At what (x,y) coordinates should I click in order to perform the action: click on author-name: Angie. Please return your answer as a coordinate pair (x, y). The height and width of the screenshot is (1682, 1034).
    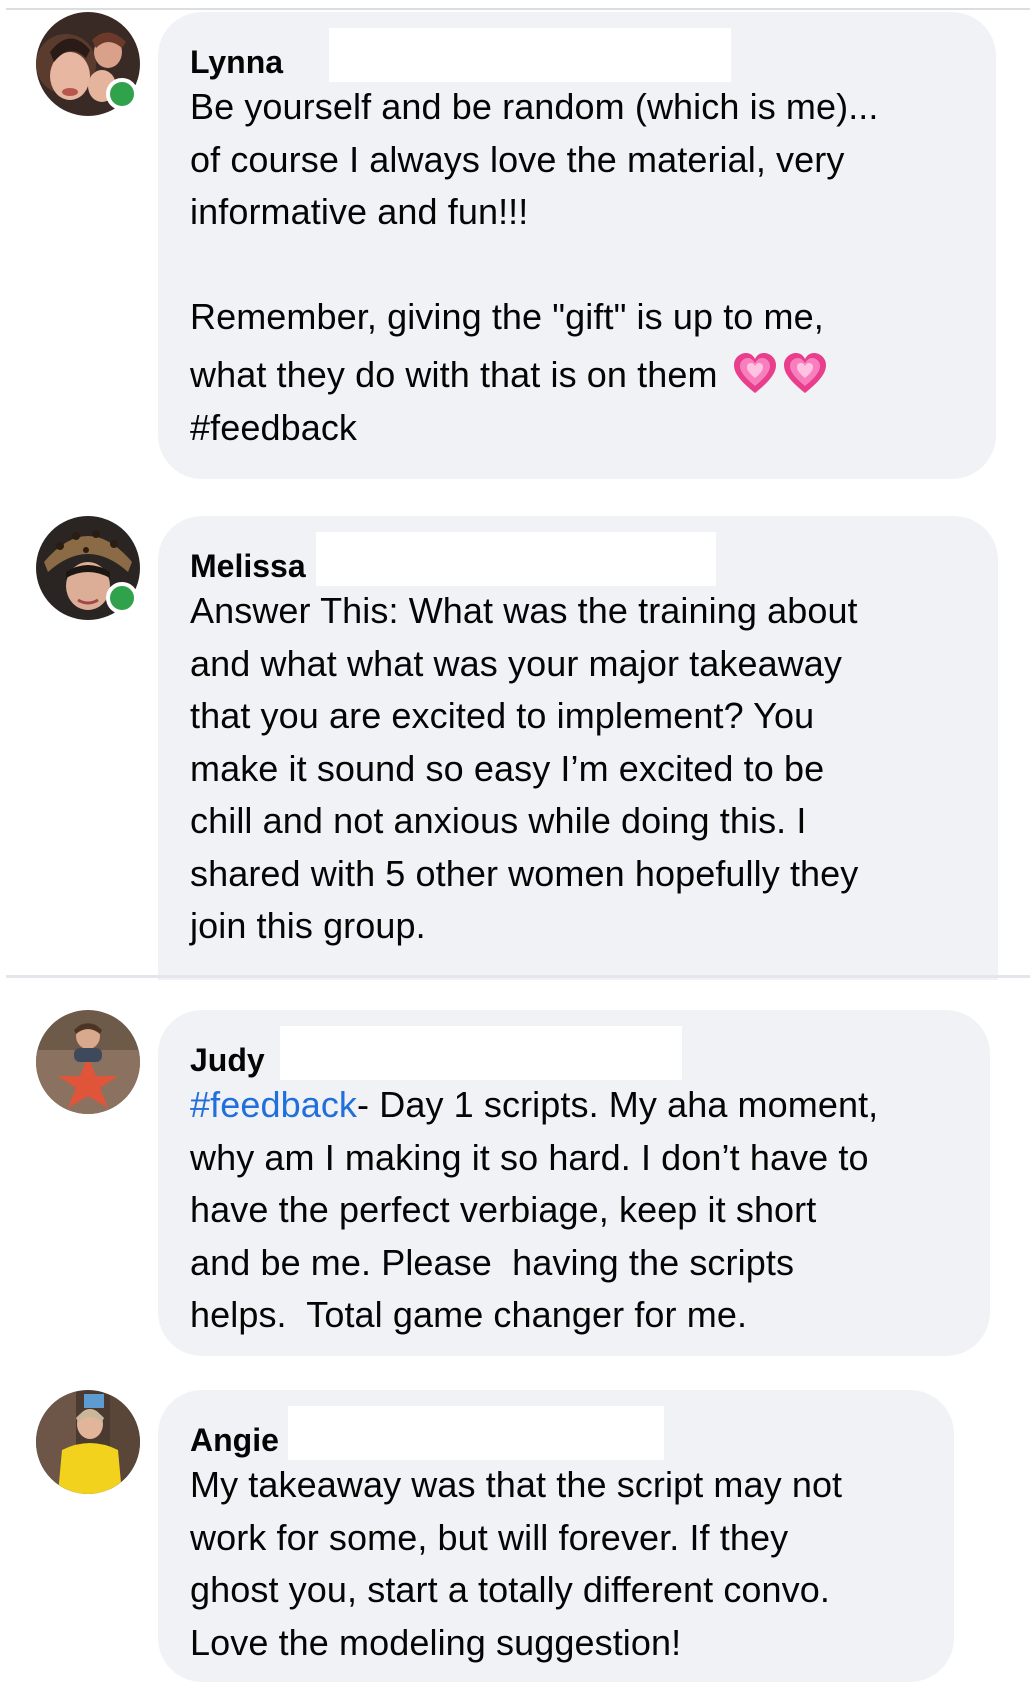
    Looking at the image, I should click on (234, 1440).